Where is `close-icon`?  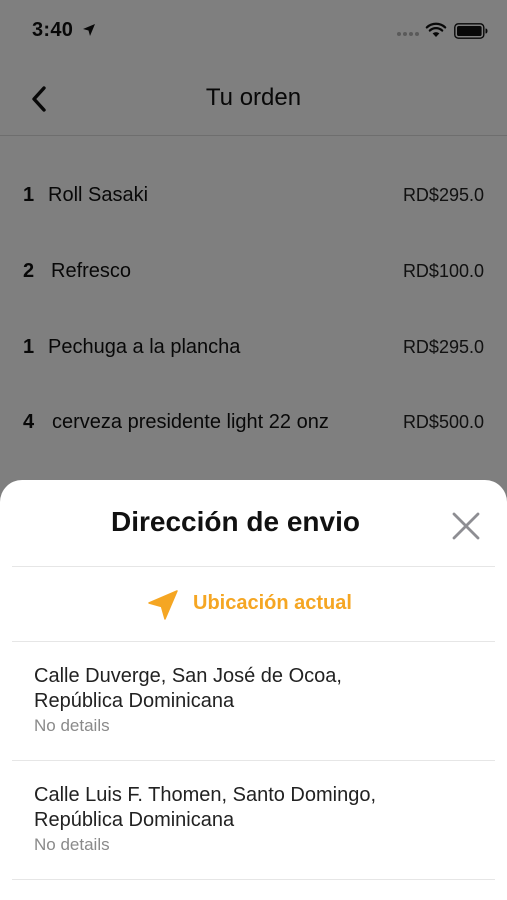 close-icon is located at coordinates (466, 526).